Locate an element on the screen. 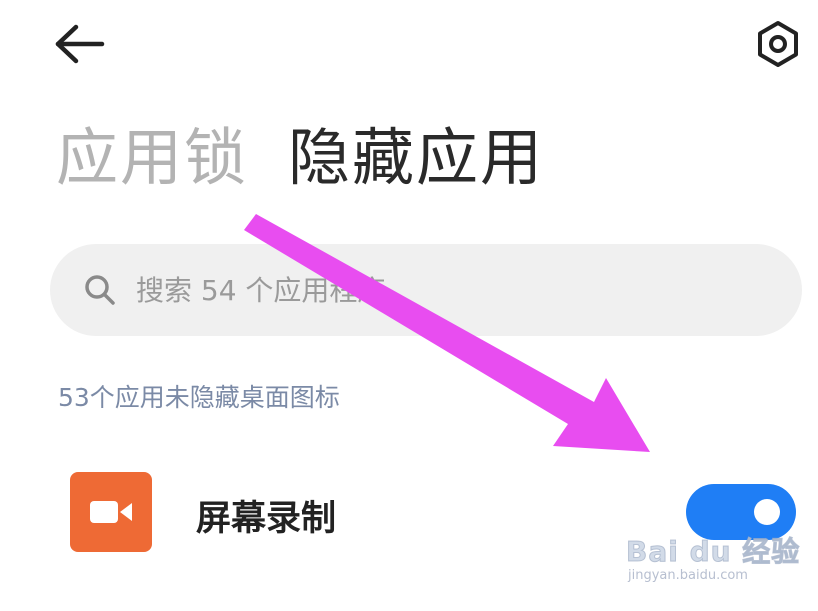 The image size is (818, 611). tab-hidden-apps: 隐藏应用 is located at coordinates (416, 158).